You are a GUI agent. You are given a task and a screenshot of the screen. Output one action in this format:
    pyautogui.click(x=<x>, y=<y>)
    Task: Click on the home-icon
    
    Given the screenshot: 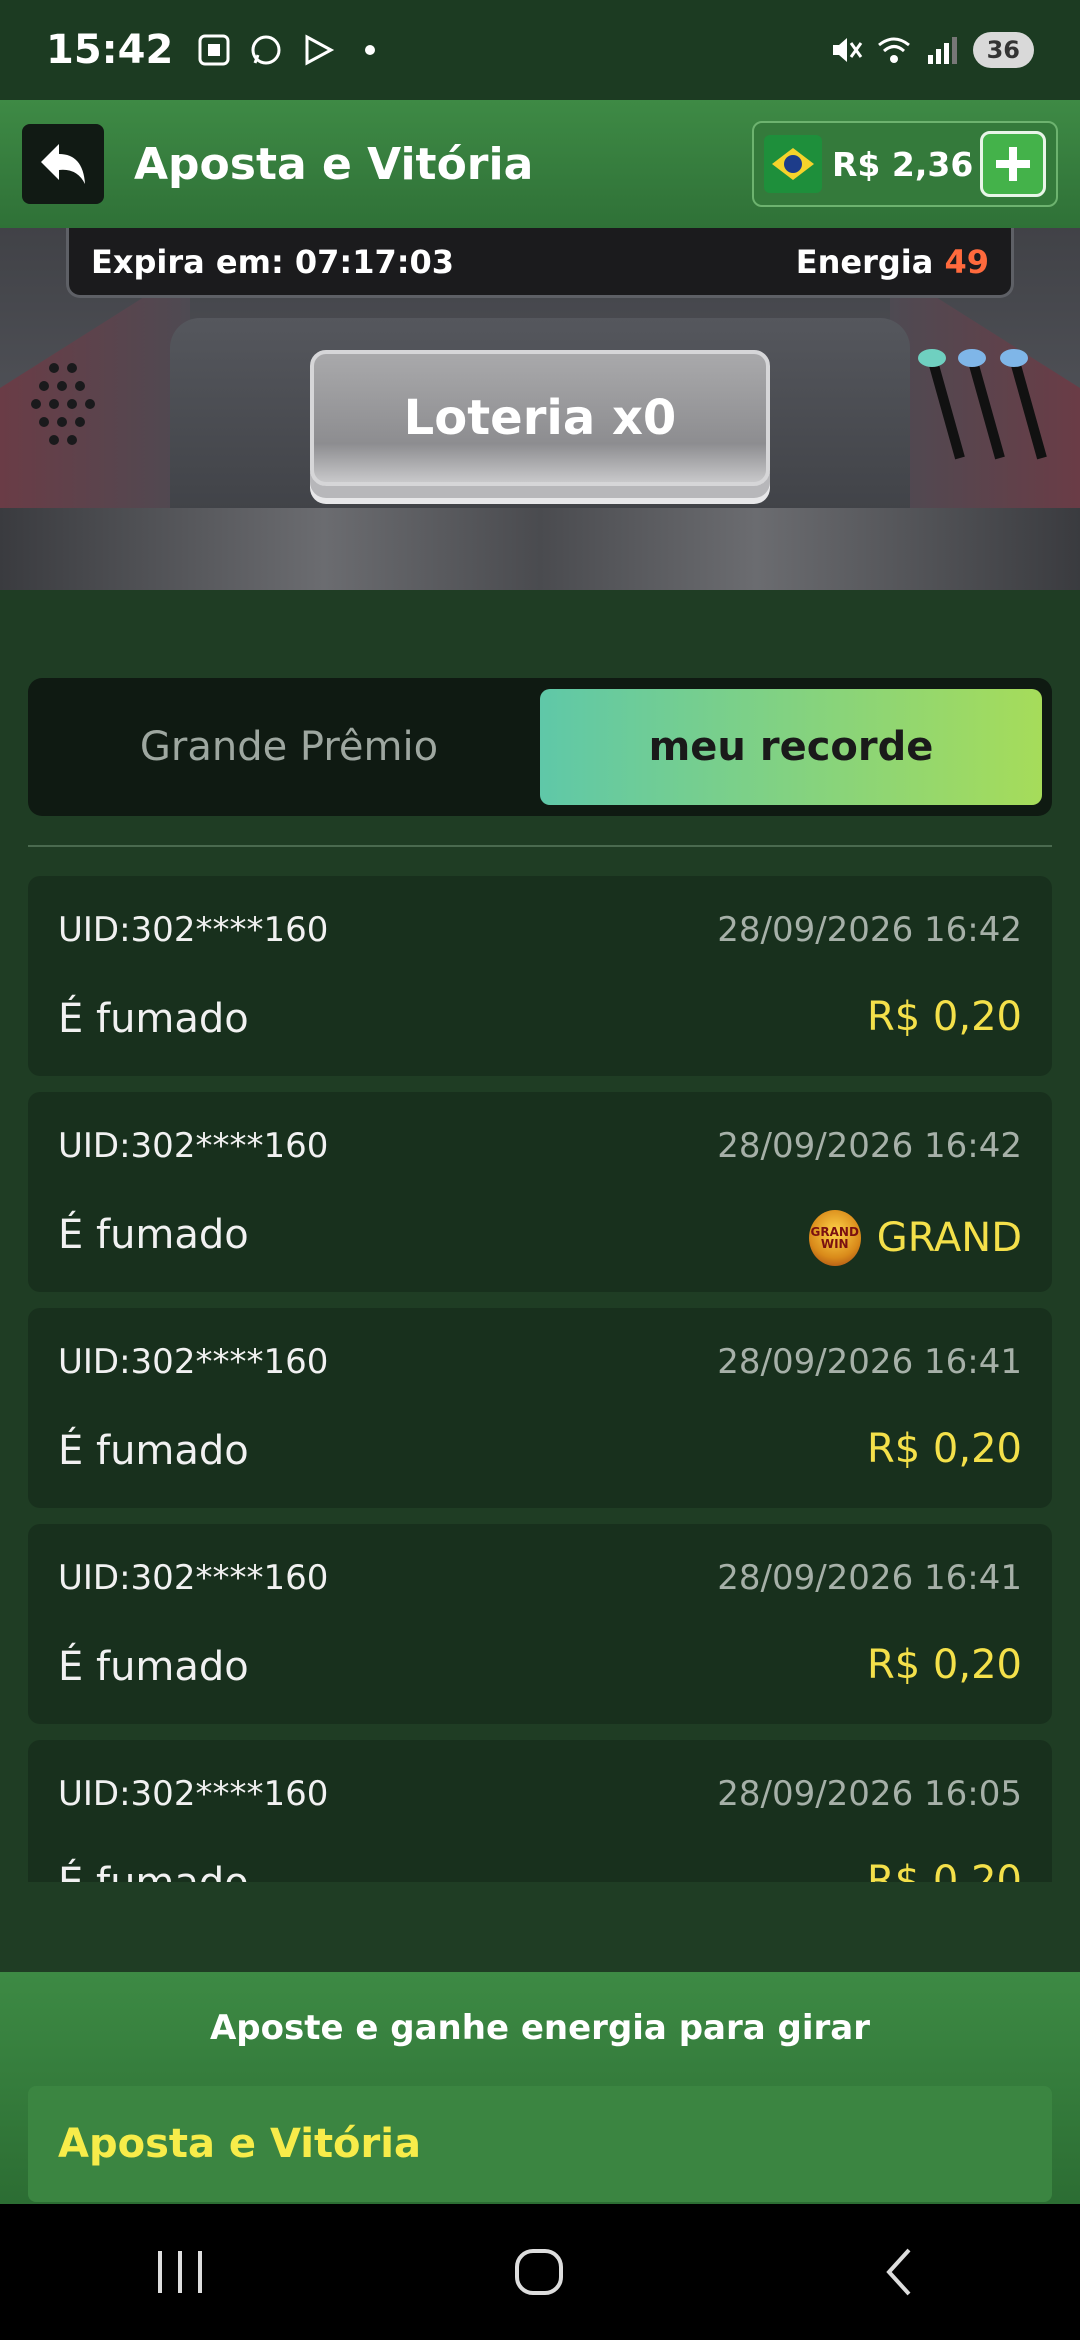 What is the action you would take?
    pyautogui.click(x=539, y=2272)
    